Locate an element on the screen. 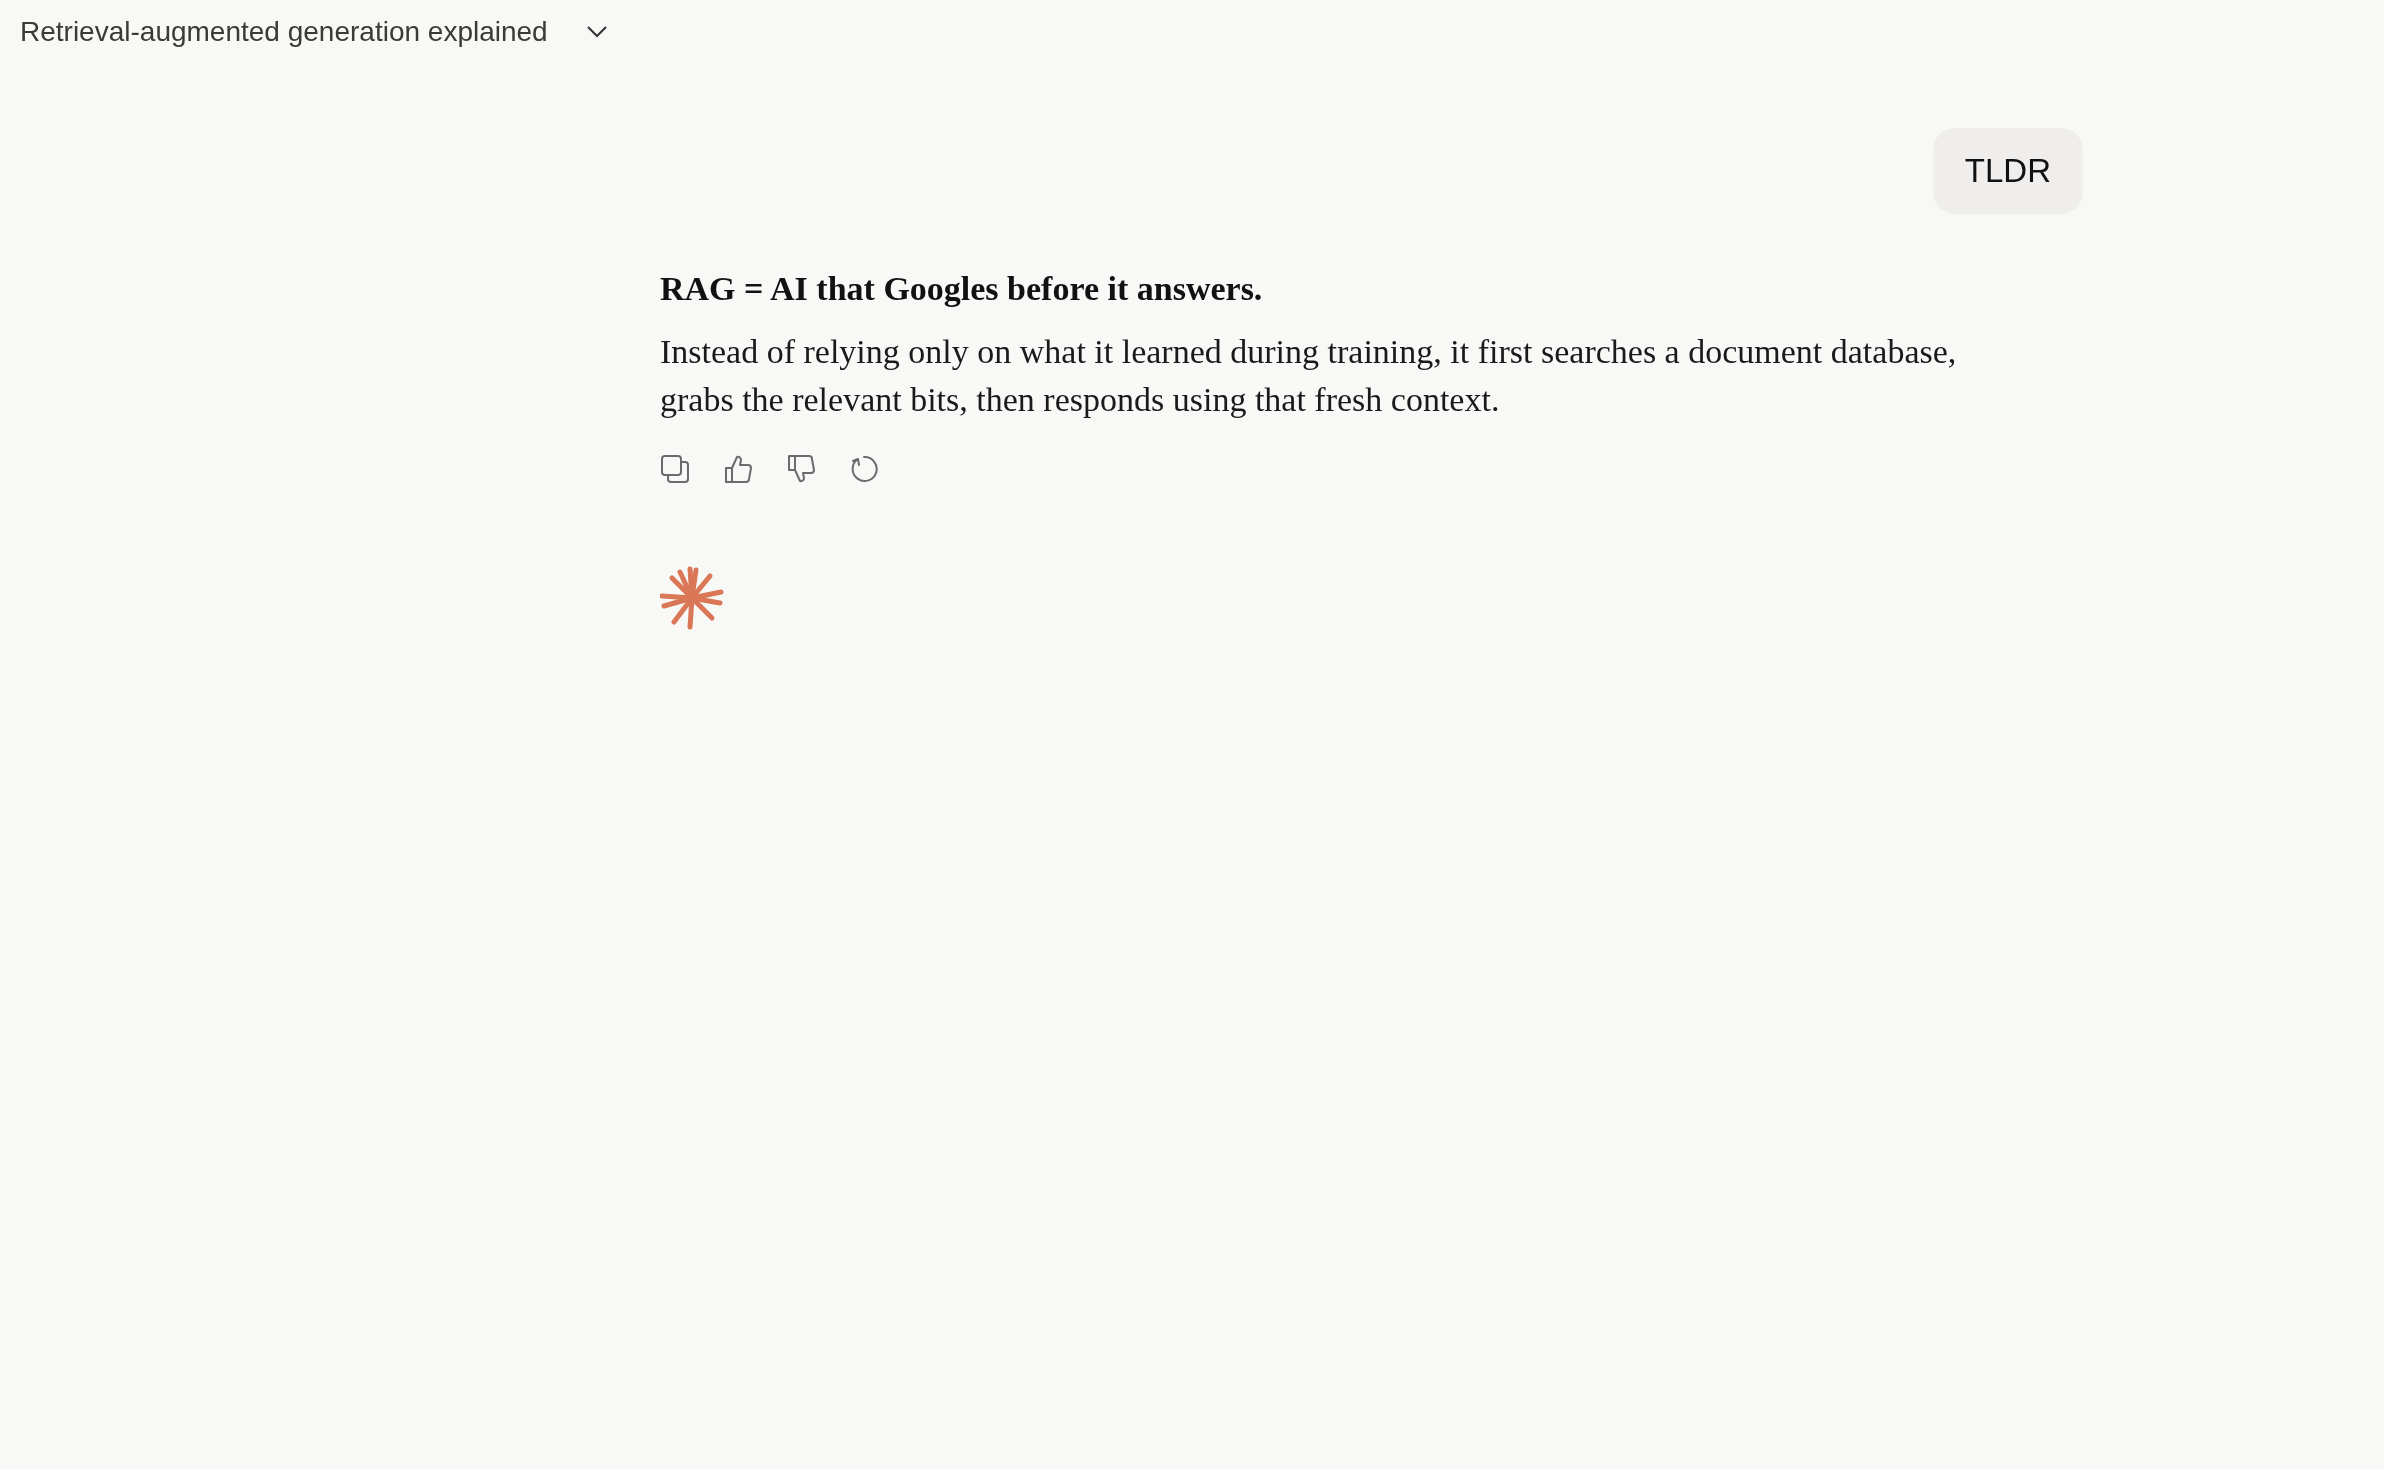 The width and height of the screenshot is (2384, 1470). retry-icon is located at coordinates (864, 469).